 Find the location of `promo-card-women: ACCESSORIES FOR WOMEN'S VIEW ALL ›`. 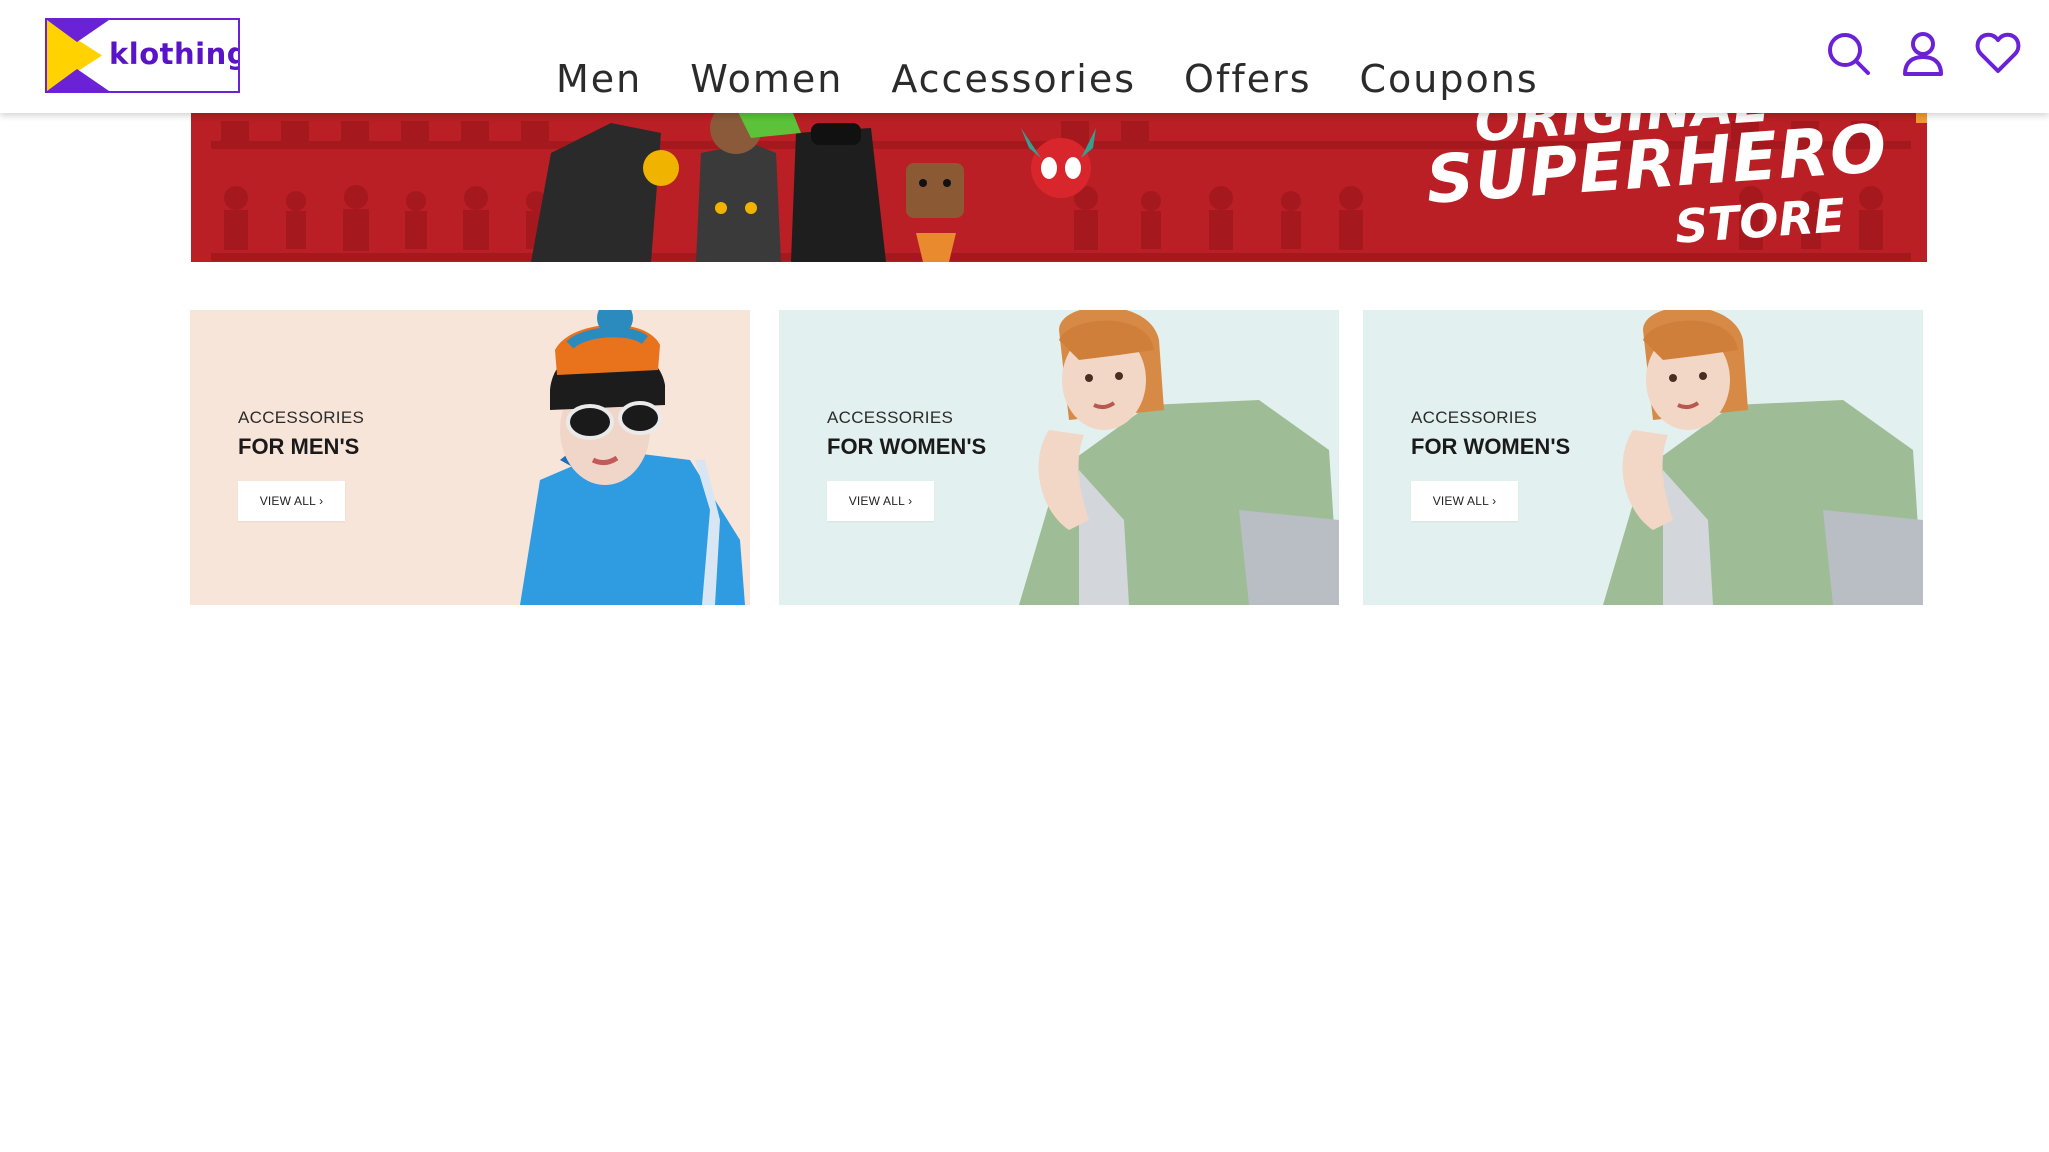

promo-card-women: ACCESSORIES FOR WOMEN'S VIEW ALL › is located at coordinates (1059, 457).